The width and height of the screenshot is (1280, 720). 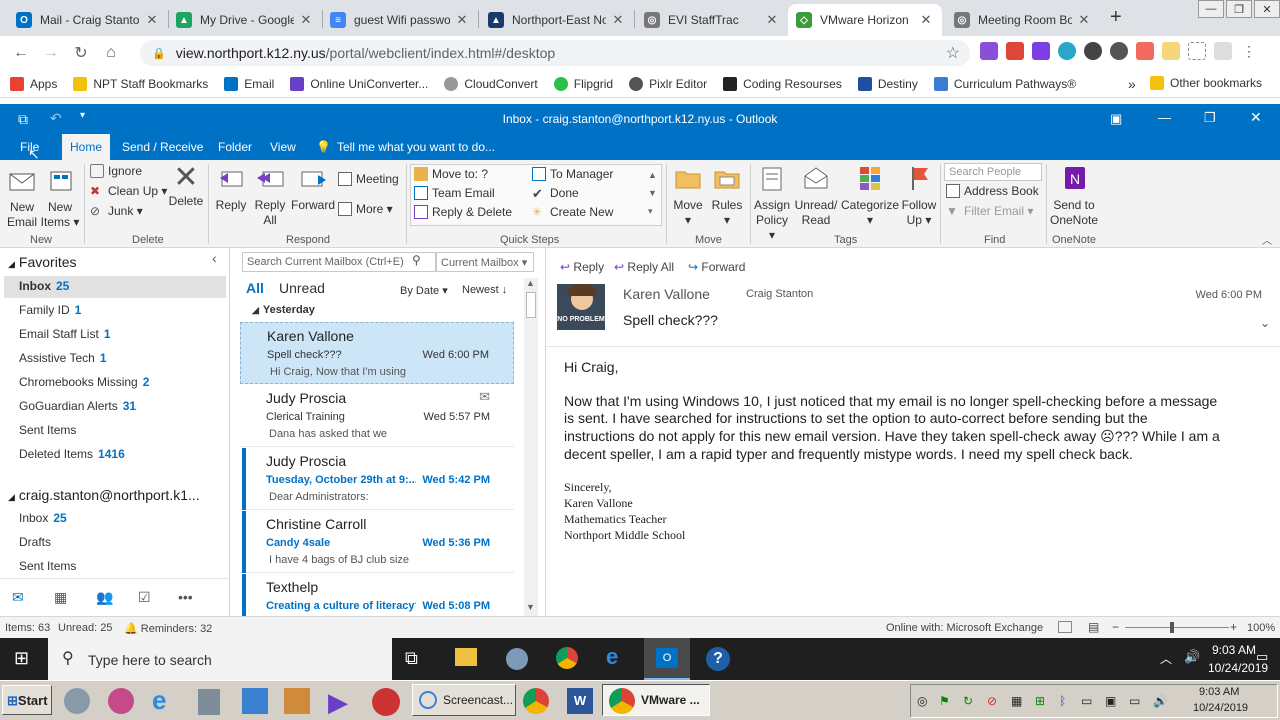 What do you see at coordinates (231, 188) in the screenshot?
I see `reply-button: Reply` at bounding box center [231, 188].